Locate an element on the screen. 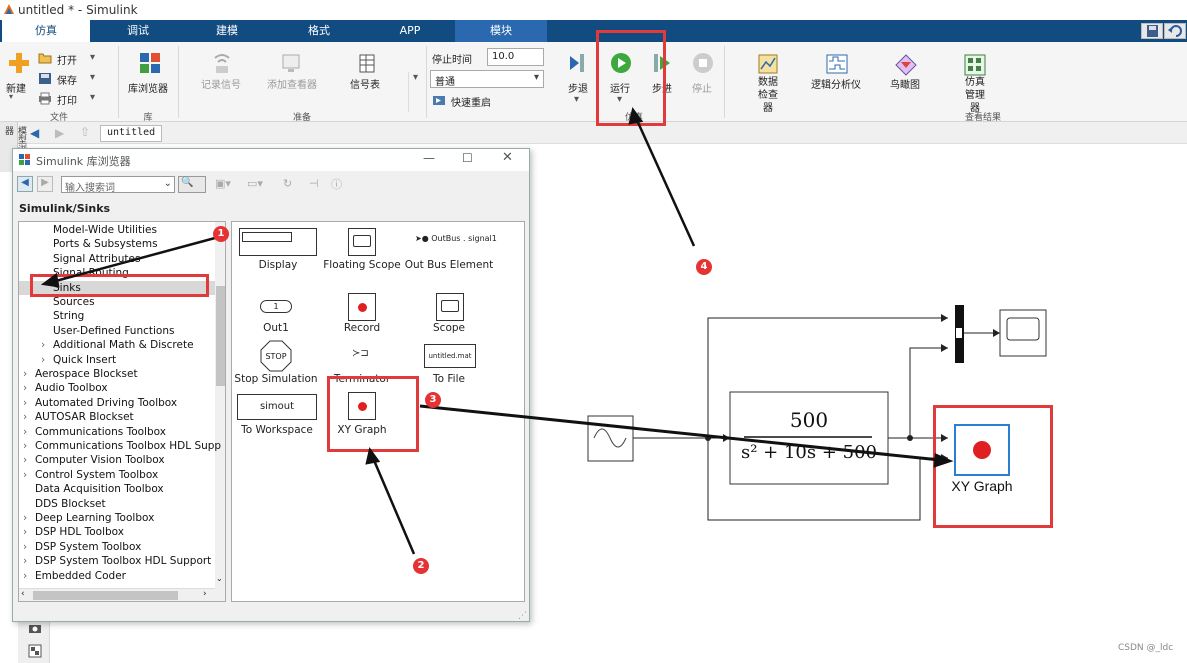 The width and height of the screenshot is (1187, 663). tree-item: User-Defined Functions is located at coordinates (96, 331).